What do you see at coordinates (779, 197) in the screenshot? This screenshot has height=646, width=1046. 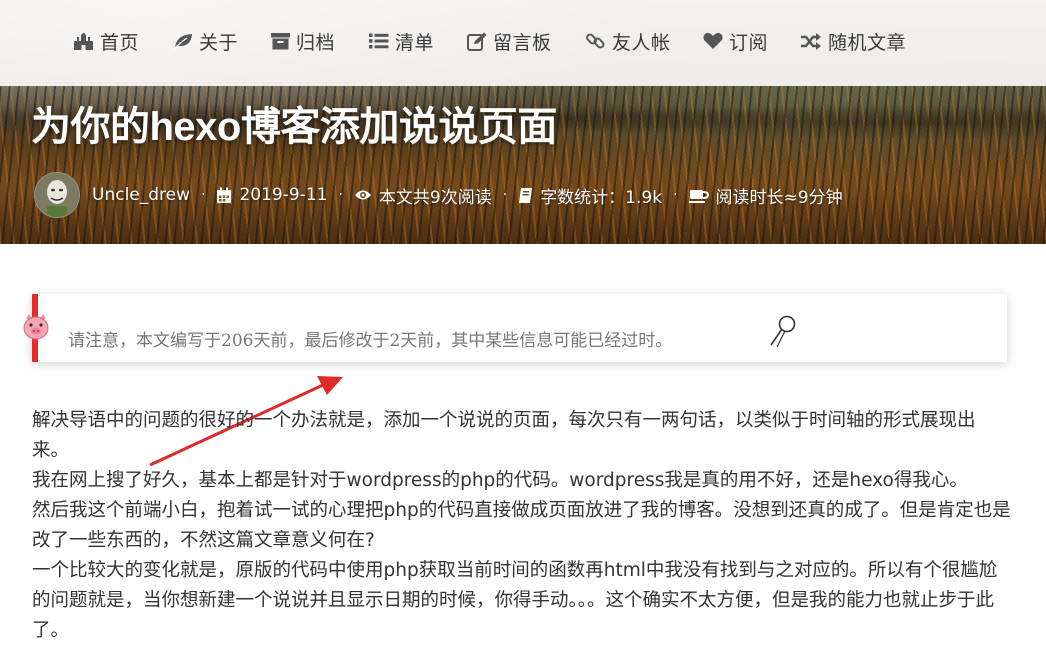 I see `post-read-time-text: 阅读时长≈9分钟` at bounding box center [779, 197].